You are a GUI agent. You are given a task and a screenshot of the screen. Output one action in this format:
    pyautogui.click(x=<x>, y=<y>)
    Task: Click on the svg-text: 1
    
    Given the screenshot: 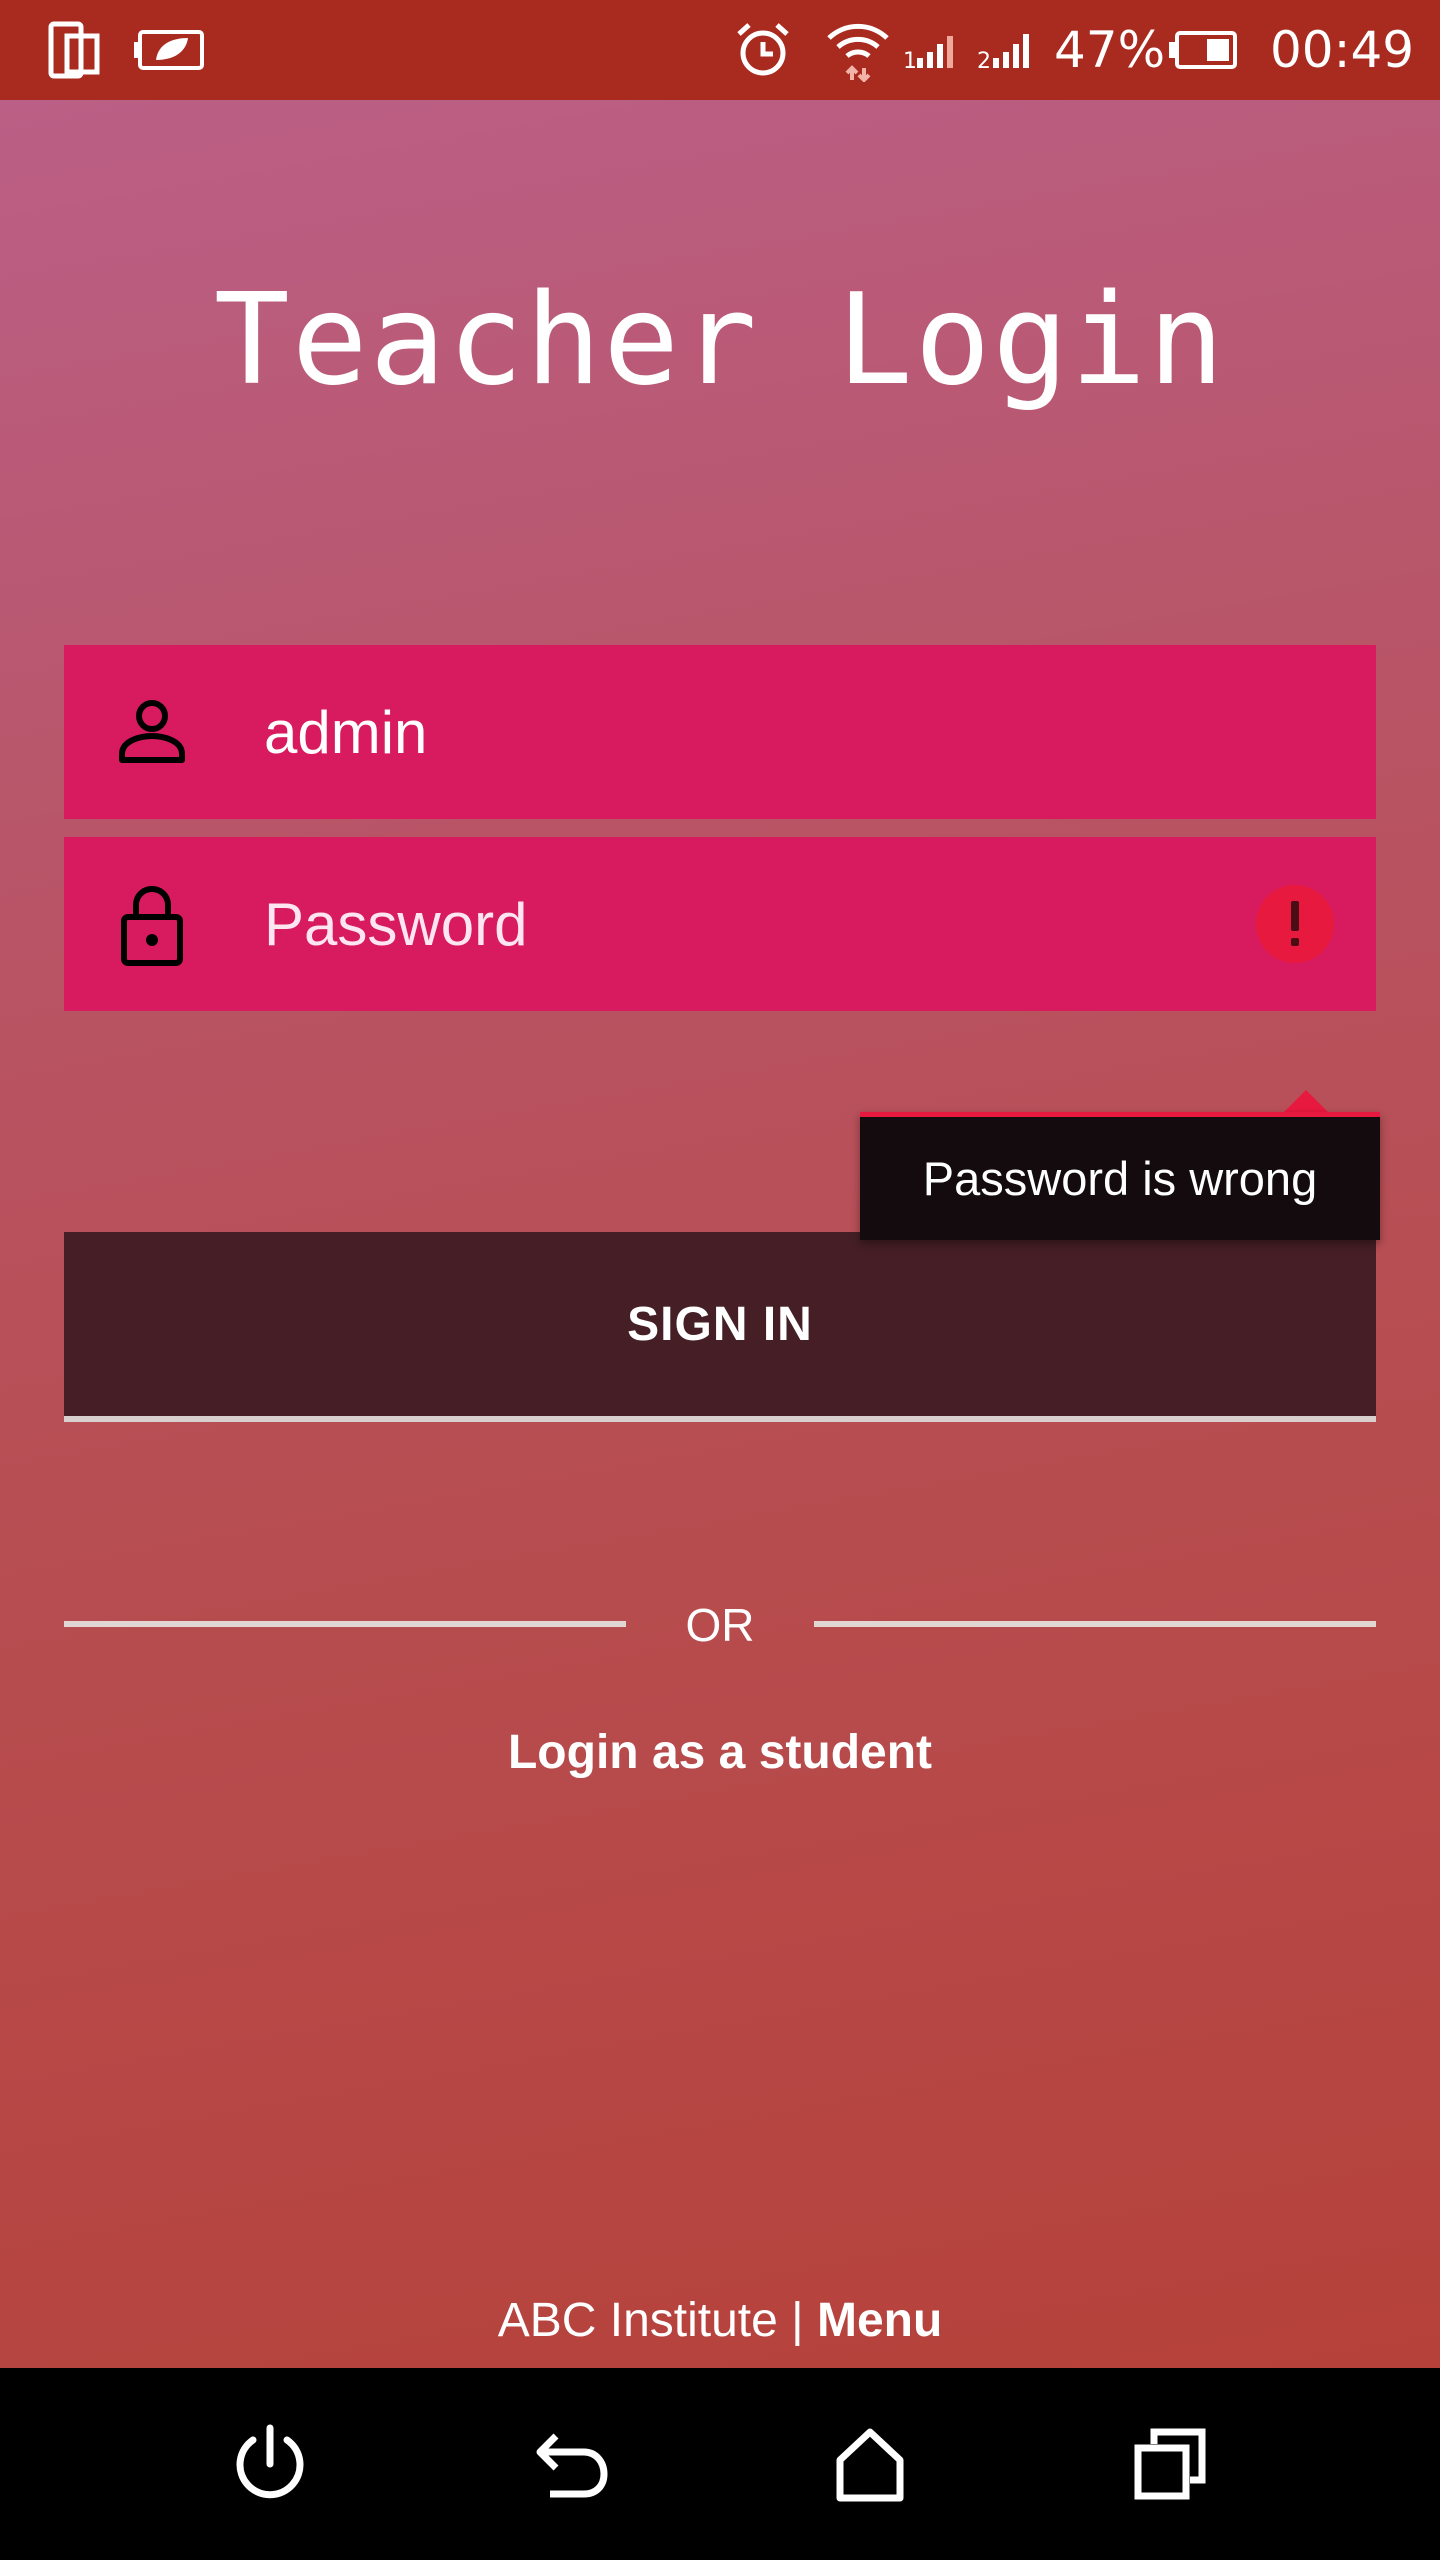 What is the action you would take?
    pyautogui.click(x=910, y=59)
    